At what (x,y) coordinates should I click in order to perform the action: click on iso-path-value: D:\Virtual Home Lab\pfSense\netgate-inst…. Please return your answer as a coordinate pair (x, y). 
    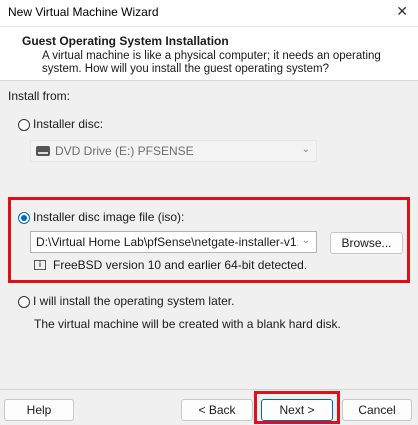
    Looking at the image, I should click on (167, 242).